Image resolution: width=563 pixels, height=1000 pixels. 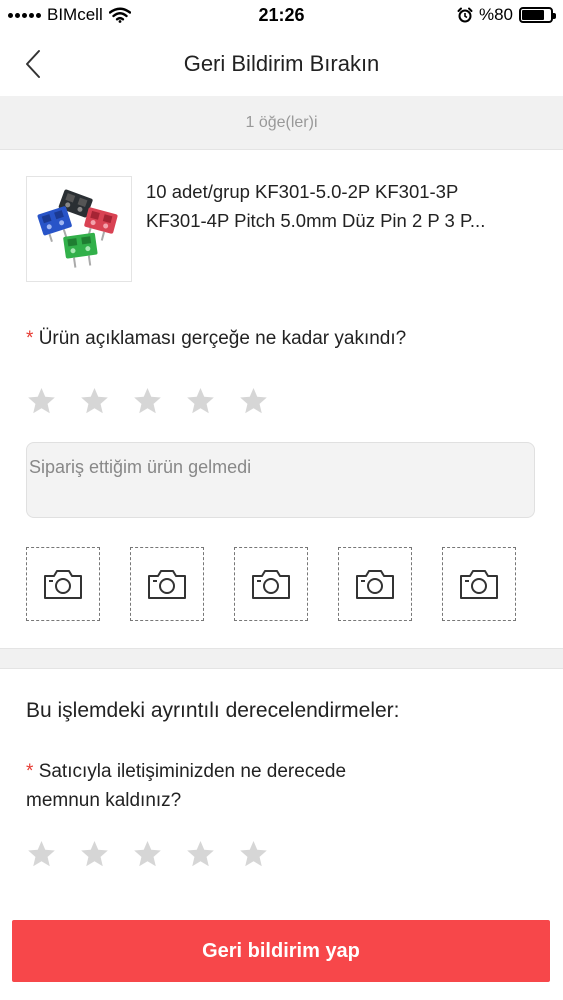 I want to click on item-count-label: 1 öğe(ler)i, so click(x=281, y=122).